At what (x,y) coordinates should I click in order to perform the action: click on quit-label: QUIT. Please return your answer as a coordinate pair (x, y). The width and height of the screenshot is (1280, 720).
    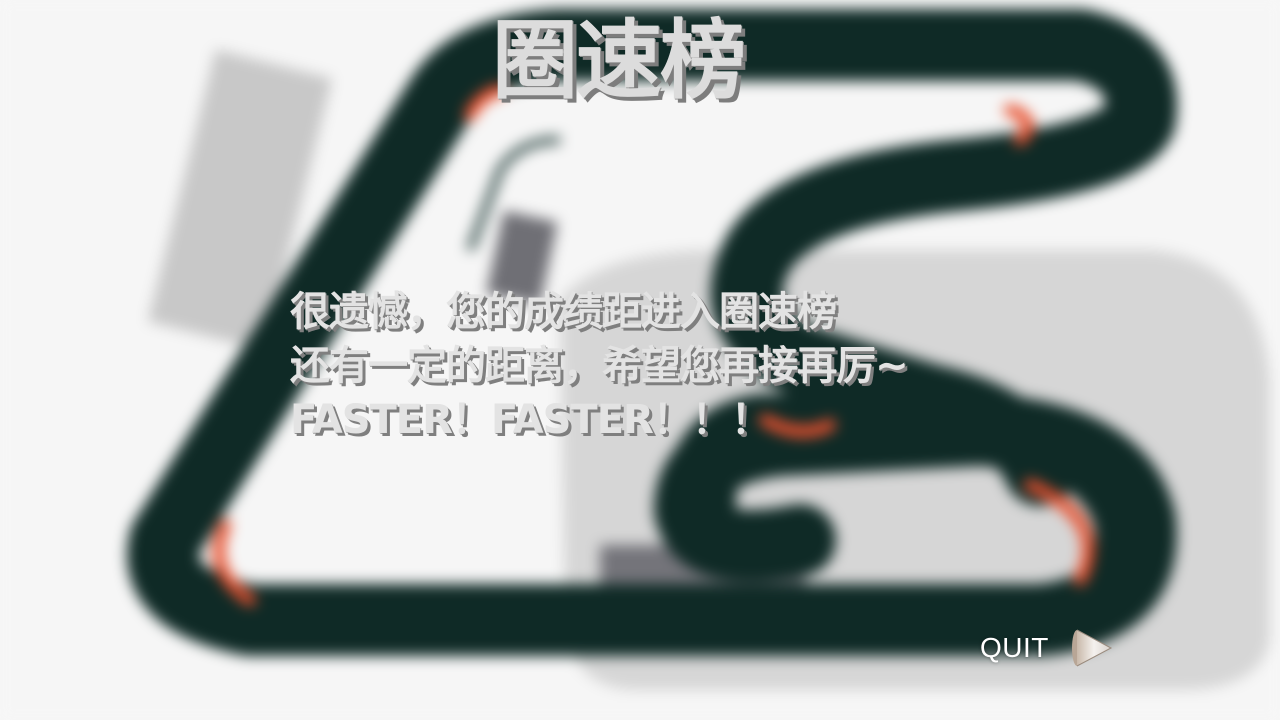
    Looking at the image, I should click on (1014, 647).